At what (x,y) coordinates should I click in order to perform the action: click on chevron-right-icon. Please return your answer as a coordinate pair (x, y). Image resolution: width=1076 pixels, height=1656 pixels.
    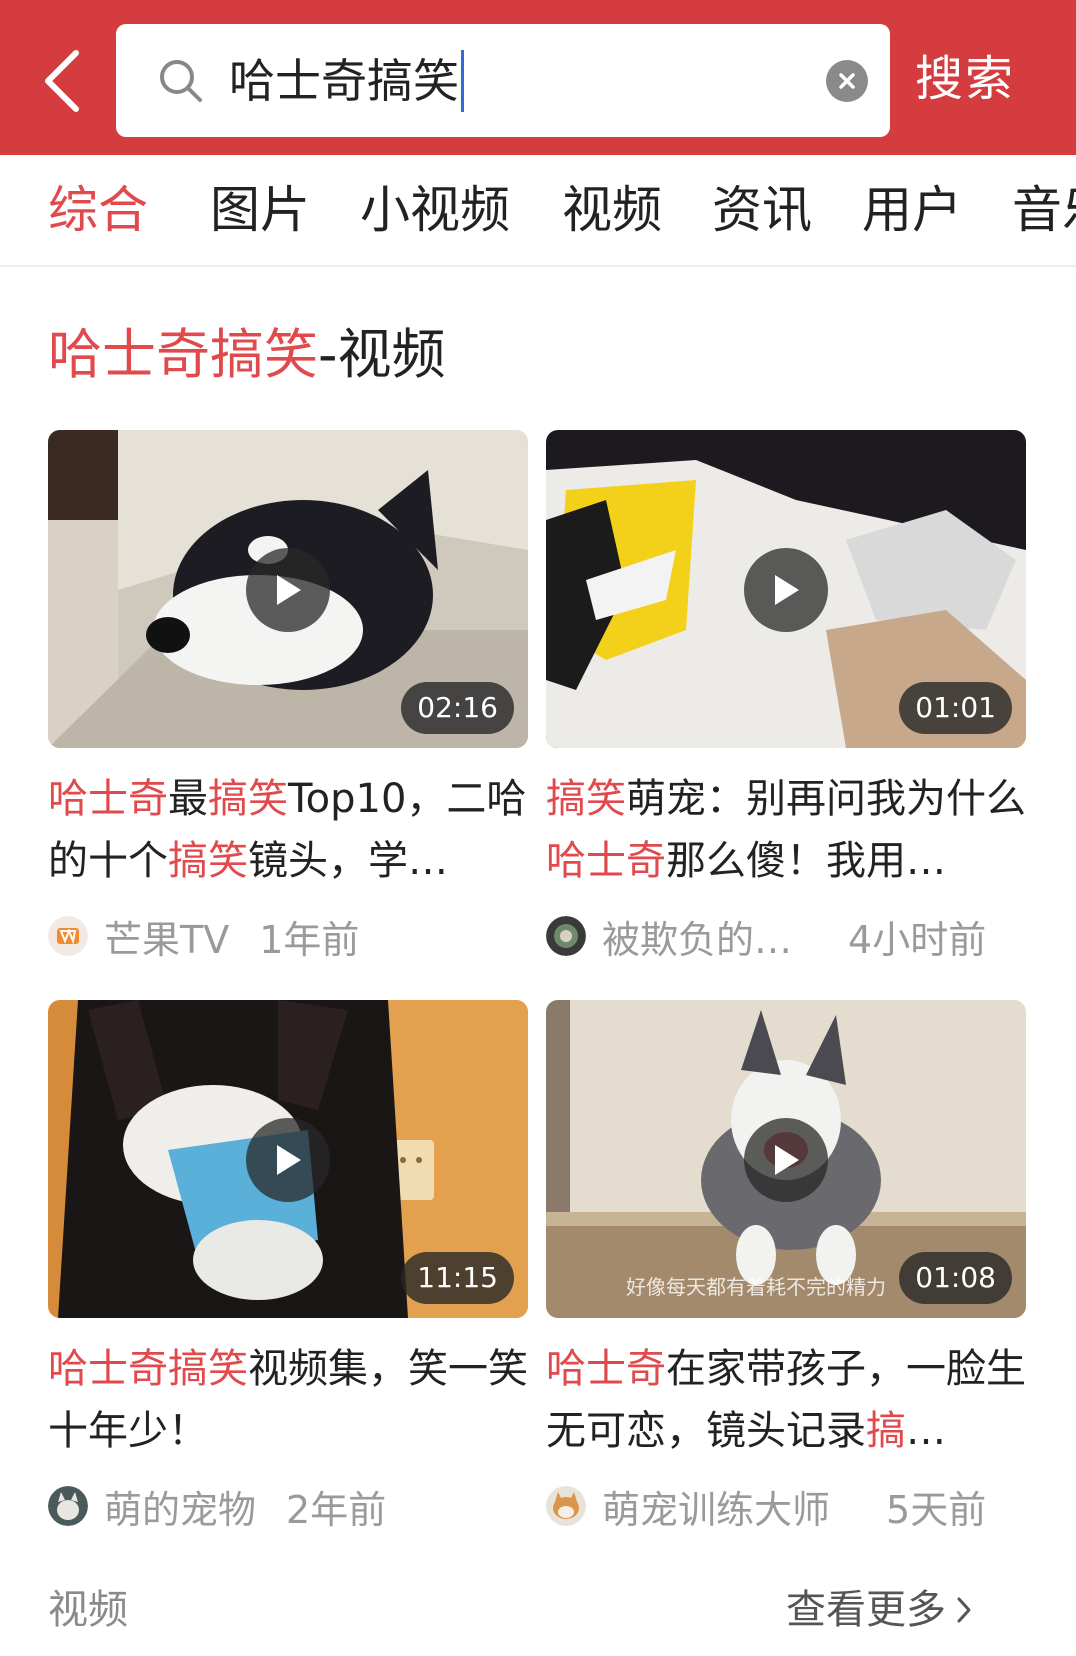
    Looking at the image, I should click on (964, 1610).